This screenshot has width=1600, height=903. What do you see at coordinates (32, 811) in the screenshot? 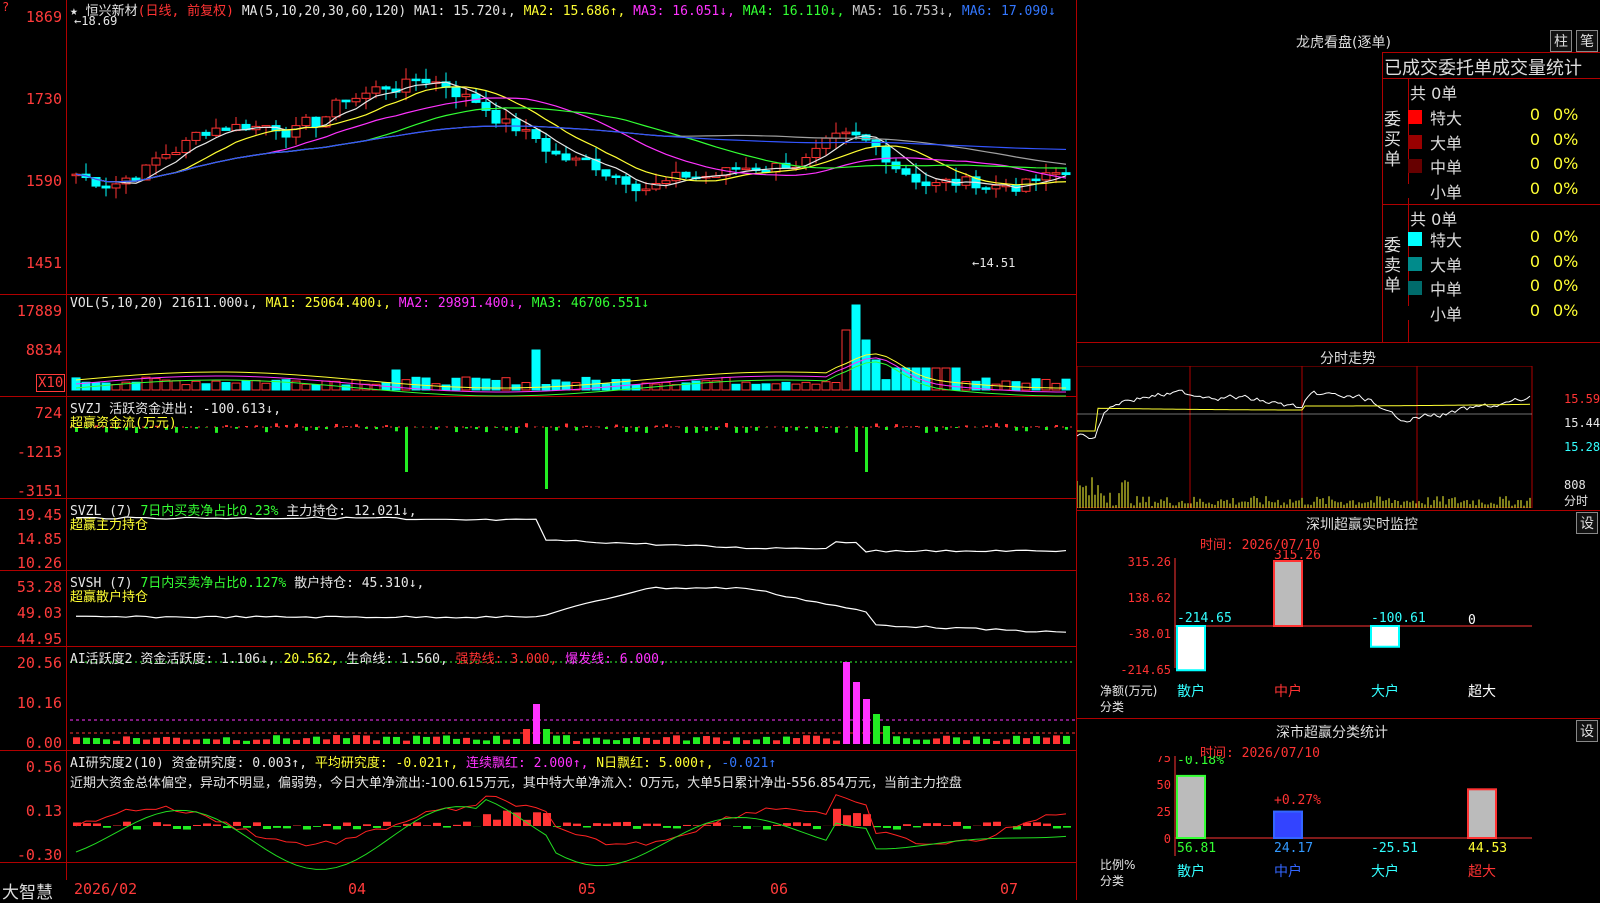
I see `ai-research-axis-label: 0.13` at bounding box center [32, 811].